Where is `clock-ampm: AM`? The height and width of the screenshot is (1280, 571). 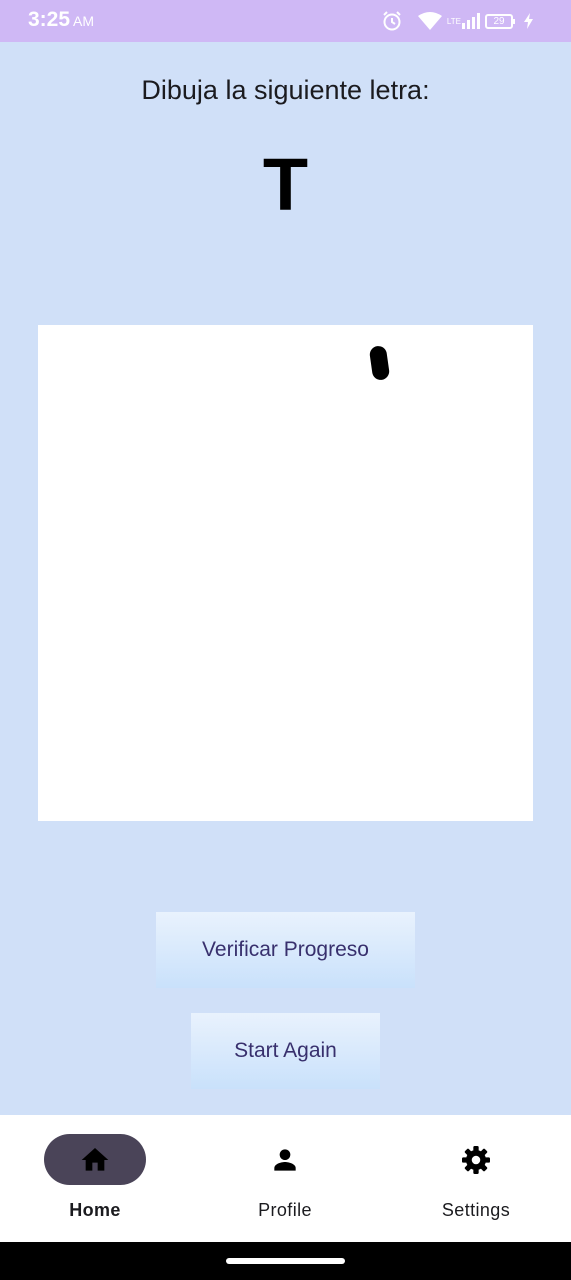 clock-ampm: AM is located at coordinates (84, 21).